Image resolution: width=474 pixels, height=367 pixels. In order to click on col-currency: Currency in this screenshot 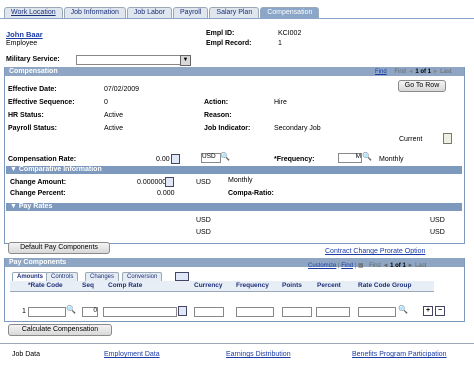, I will do `click(208, 285)`.